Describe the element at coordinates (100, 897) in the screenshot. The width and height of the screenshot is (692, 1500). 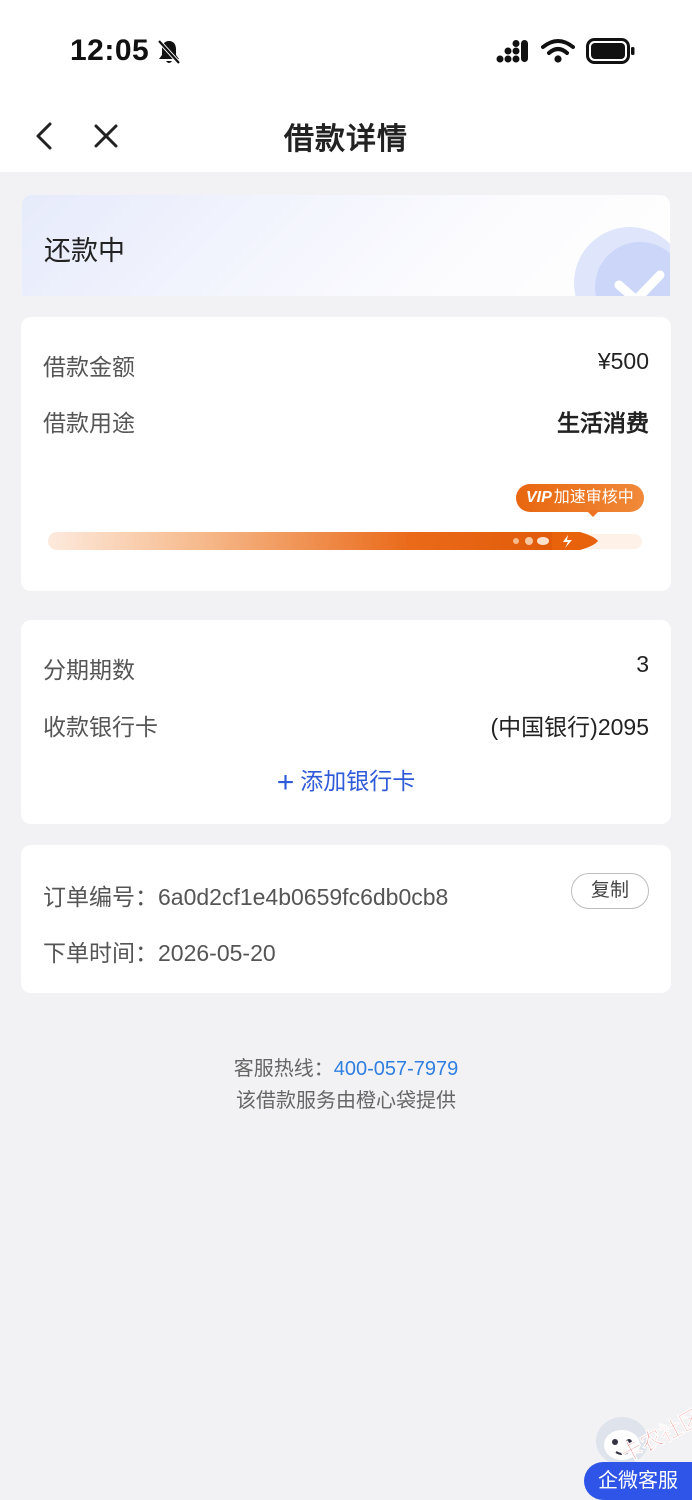
I see `order-number-label: 订单编号：` at that location.